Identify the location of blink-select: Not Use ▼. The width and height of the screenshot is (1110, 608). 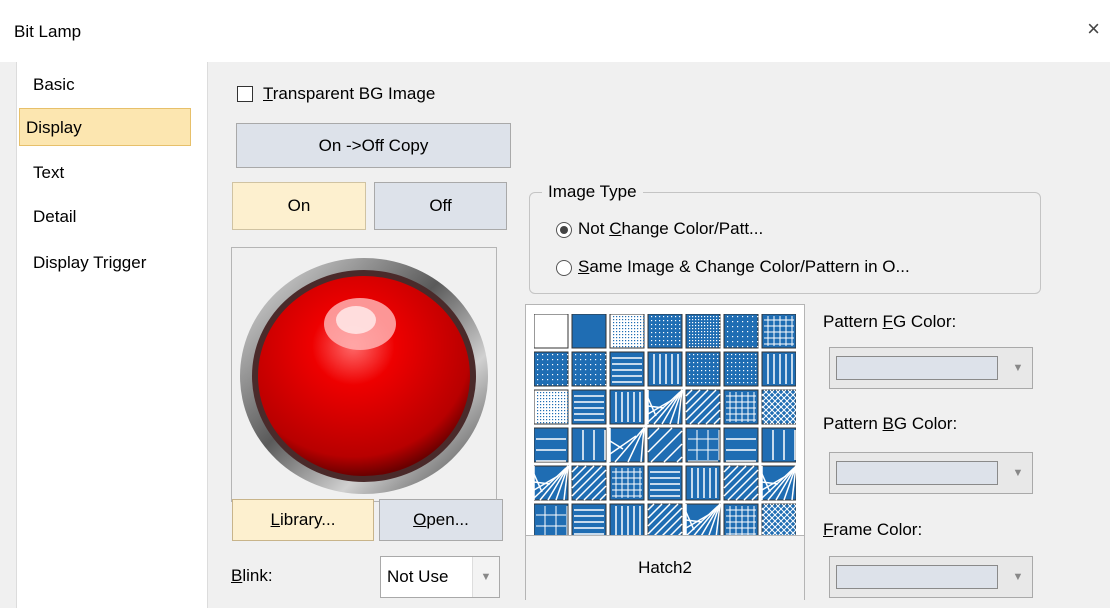
(440, 577).